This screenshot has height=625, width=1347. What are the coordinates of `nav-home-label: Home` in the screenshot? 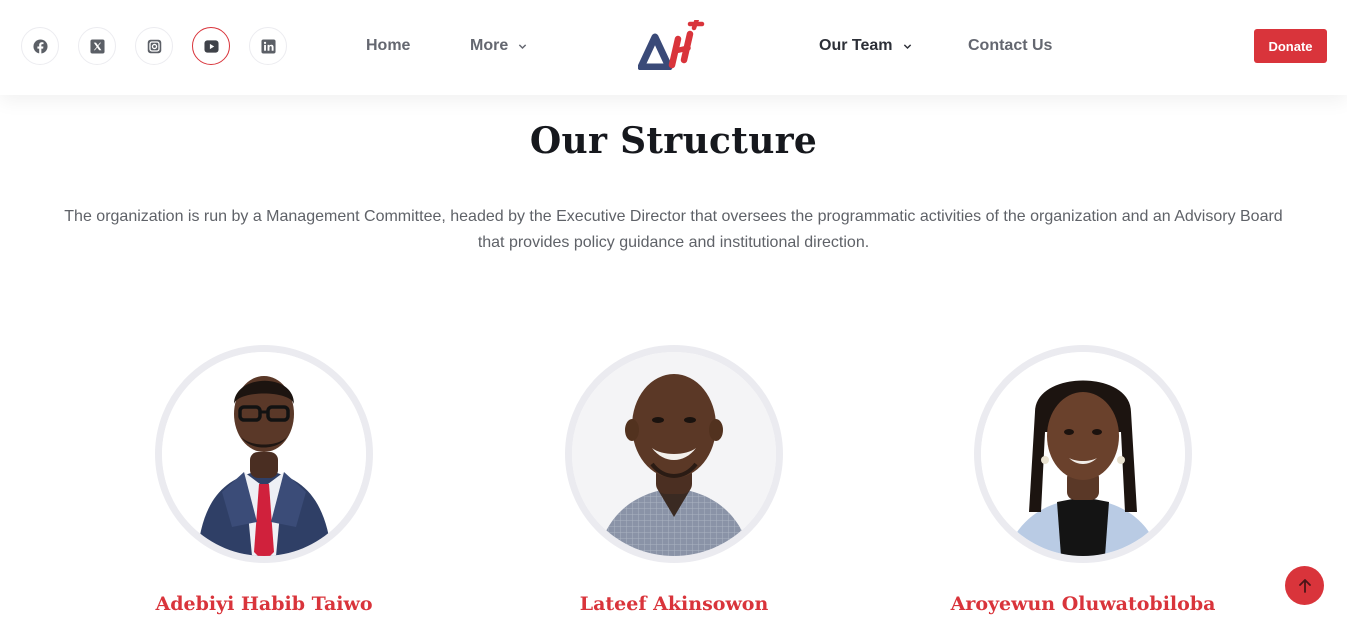 It's located at (388, 45).